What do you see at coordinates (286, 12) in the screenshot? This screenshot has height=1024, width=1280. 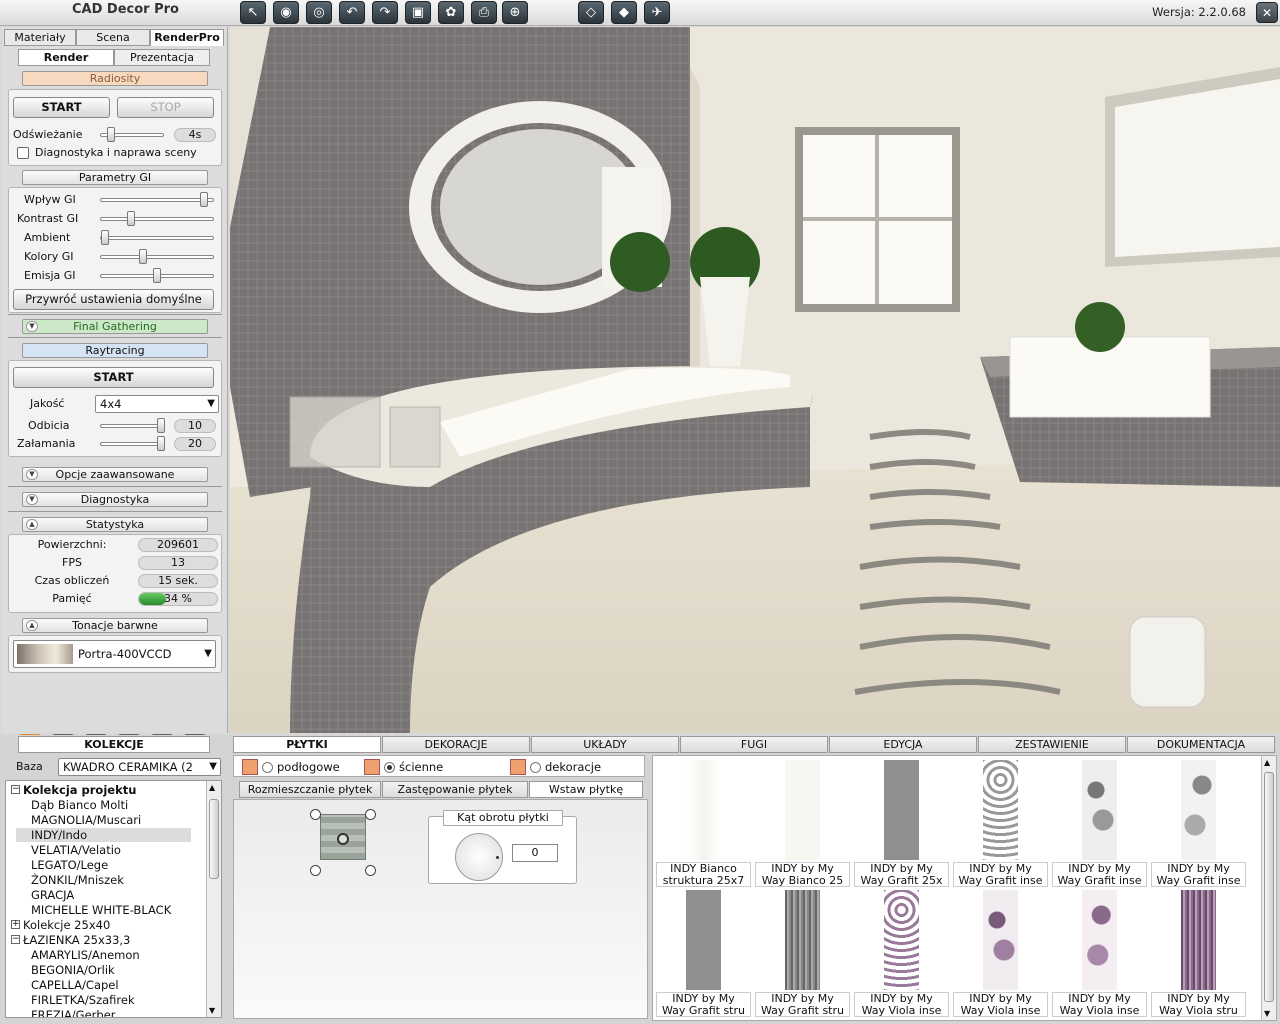 I see `eye-icon: ◉` at bounding box center [286, 12].